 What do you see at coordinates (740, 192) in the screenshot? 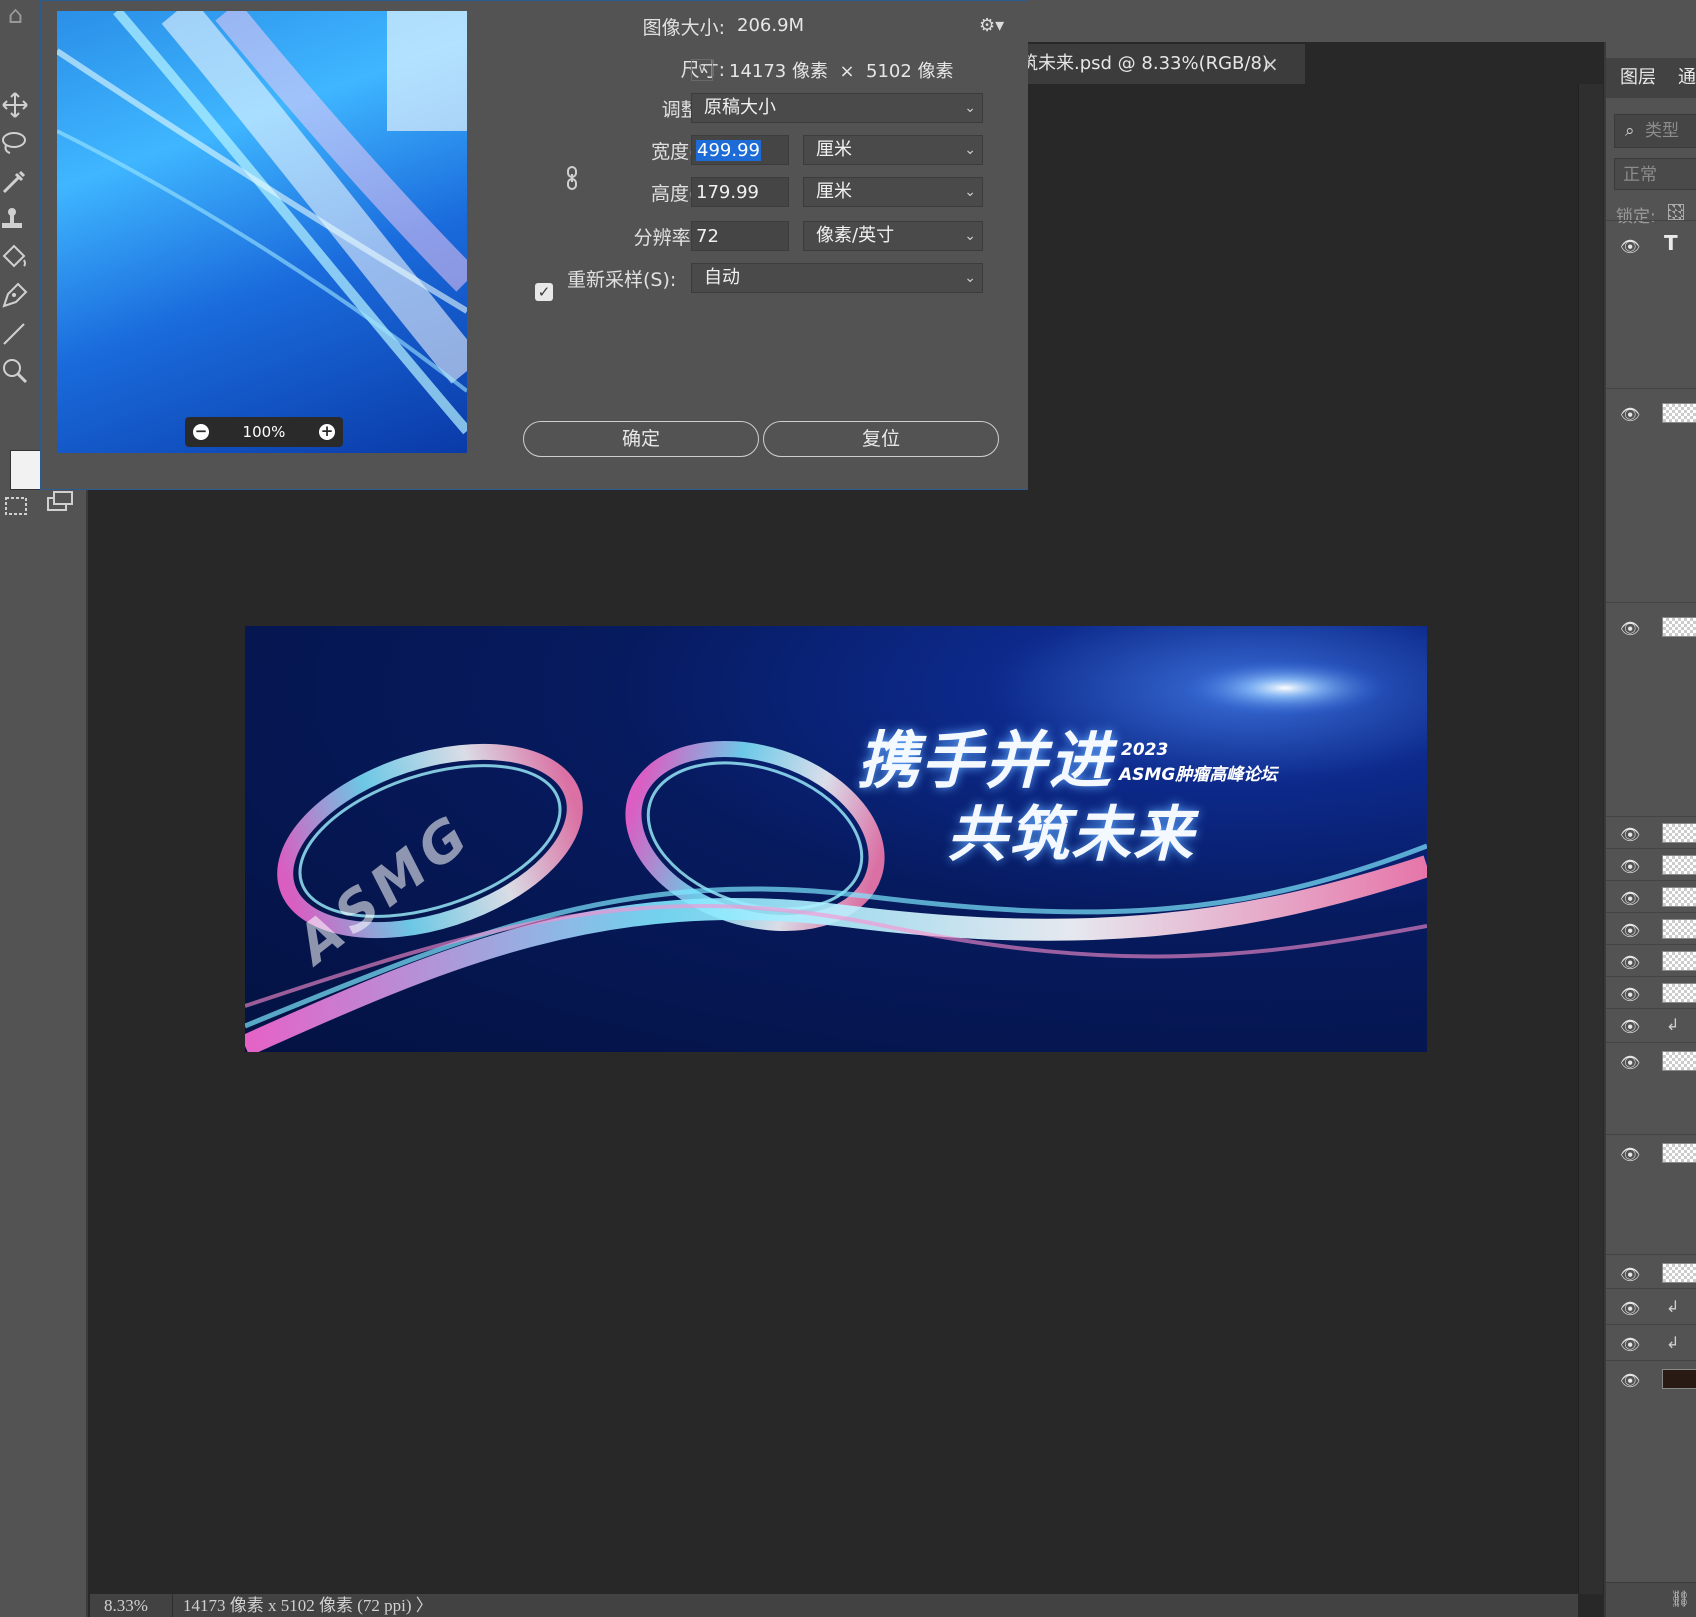
I see `height-input: 179.99` at bounding box center [740, 192].